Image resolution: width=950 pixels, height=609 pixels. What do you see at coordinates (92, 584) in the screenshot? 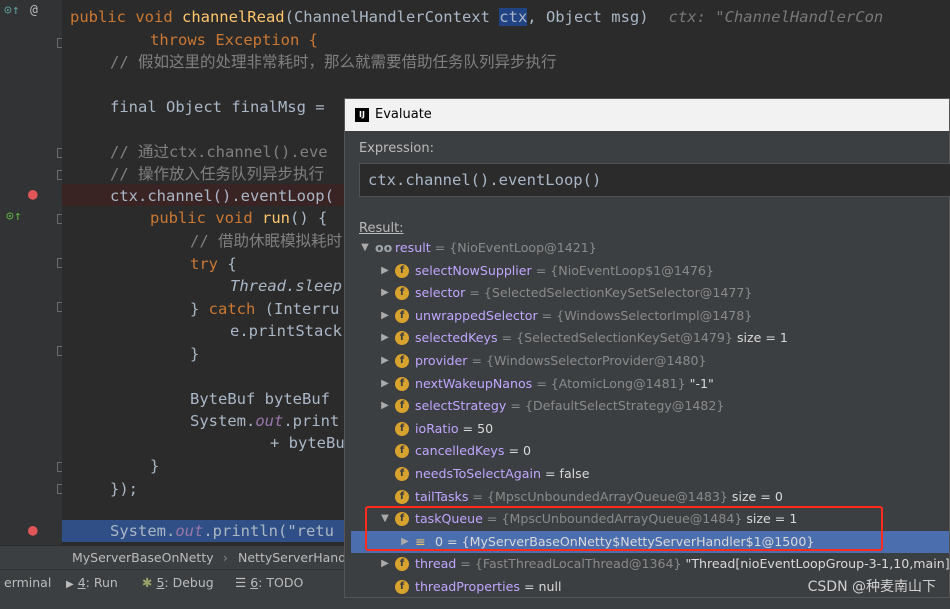
I see `tool-tab-run: ▶ 4: Run` at bounding box center [92, 584].